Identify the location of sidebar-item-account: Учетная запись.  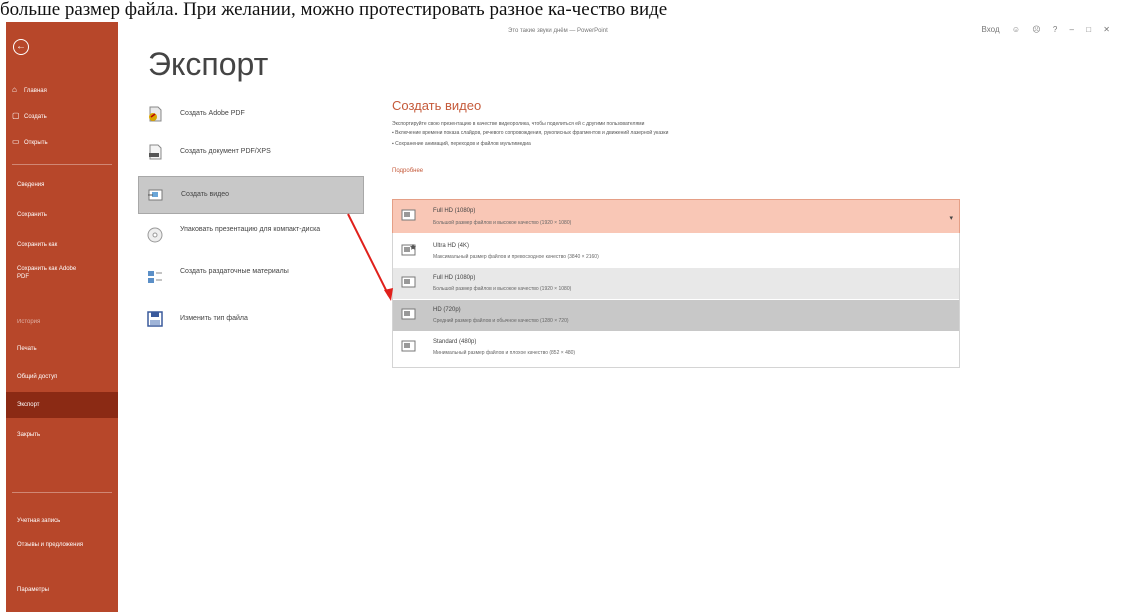
(62, 521).